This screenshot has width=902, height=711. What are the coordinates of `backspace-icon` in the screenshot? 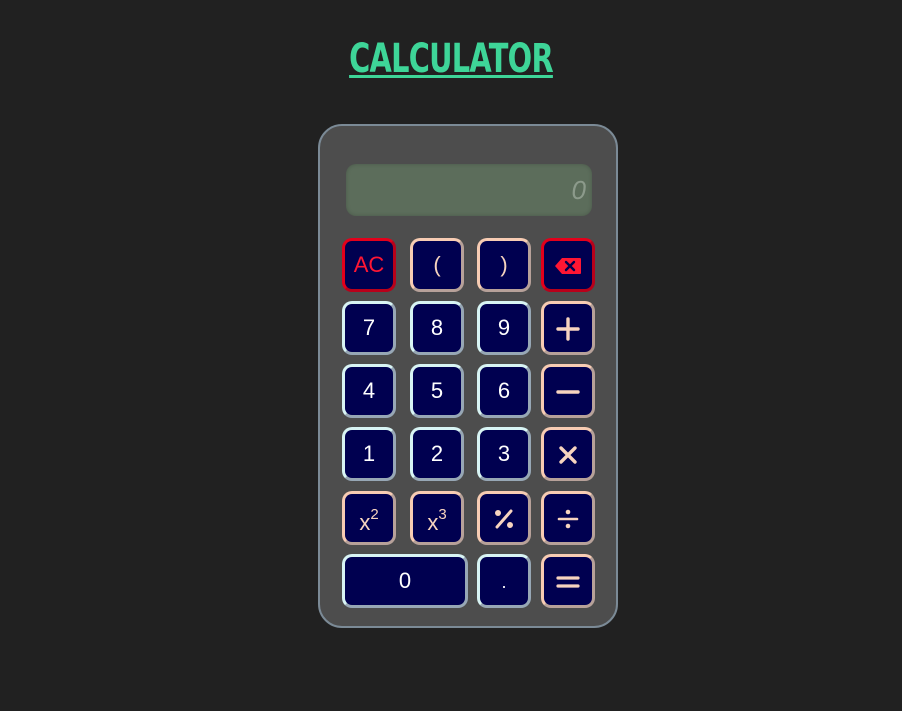 It's located at (568, 264).